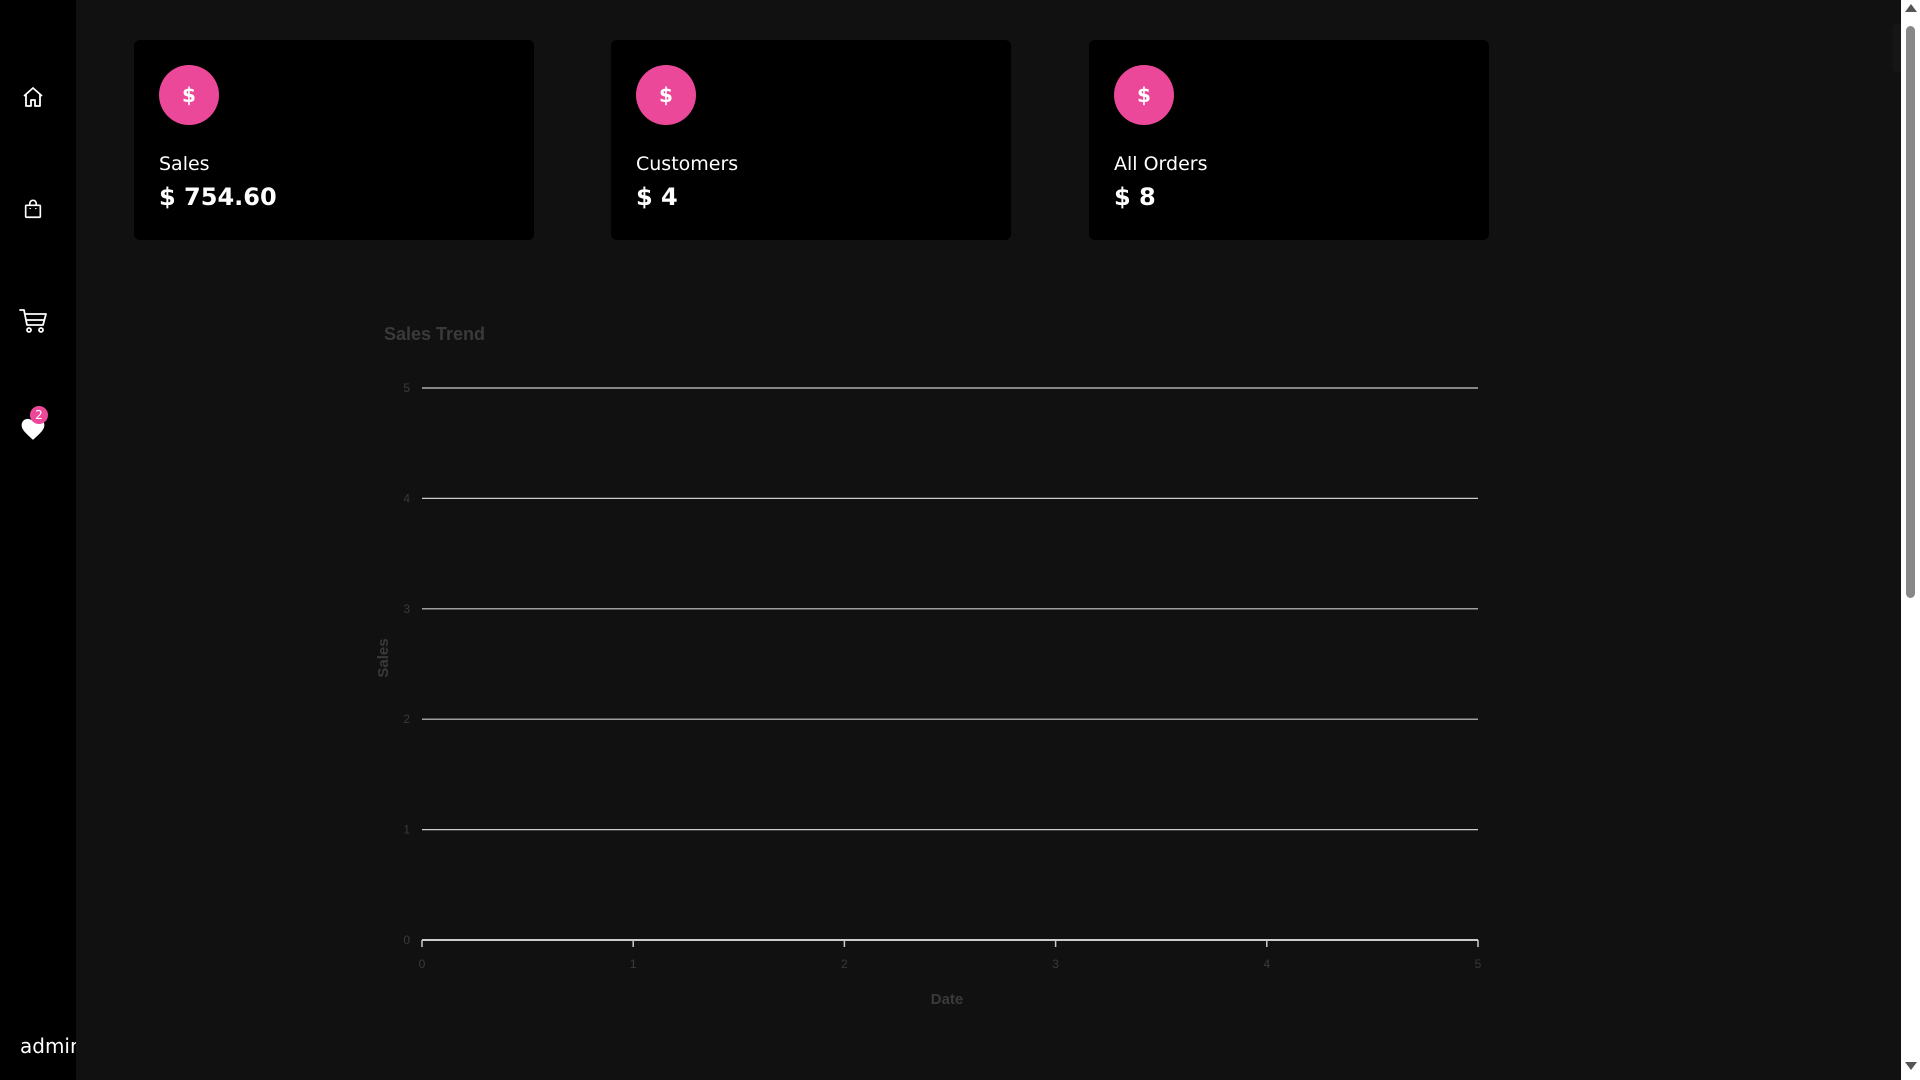 The height and width of the screenshot is (1080, 1920). I want to click on chart-x-tick-label: 3, so click(1055, 964).